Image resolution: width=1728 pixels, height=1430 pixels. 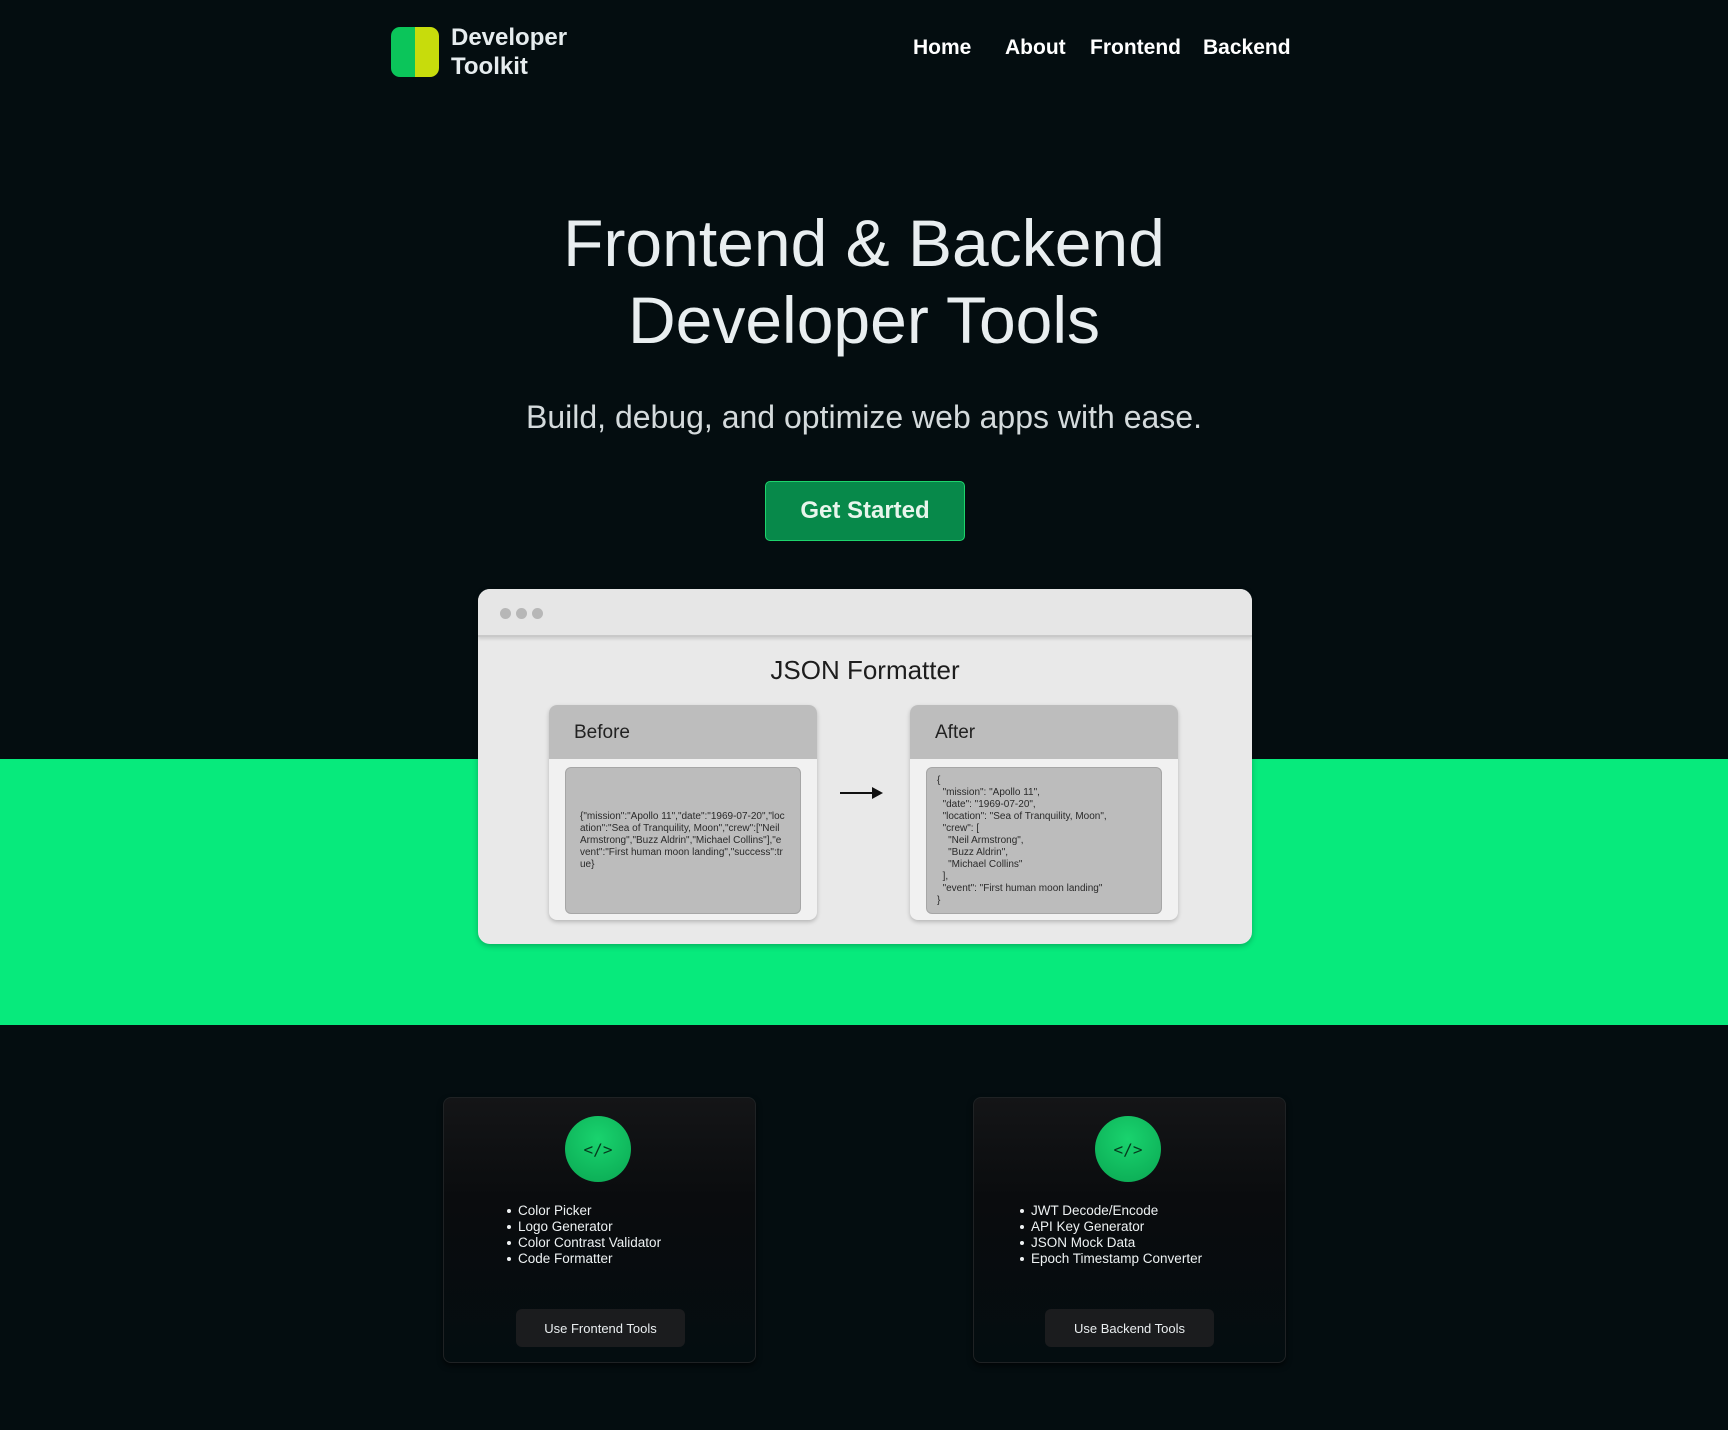 I want to click on arrow-right-icon, so click(x=861, y=793).